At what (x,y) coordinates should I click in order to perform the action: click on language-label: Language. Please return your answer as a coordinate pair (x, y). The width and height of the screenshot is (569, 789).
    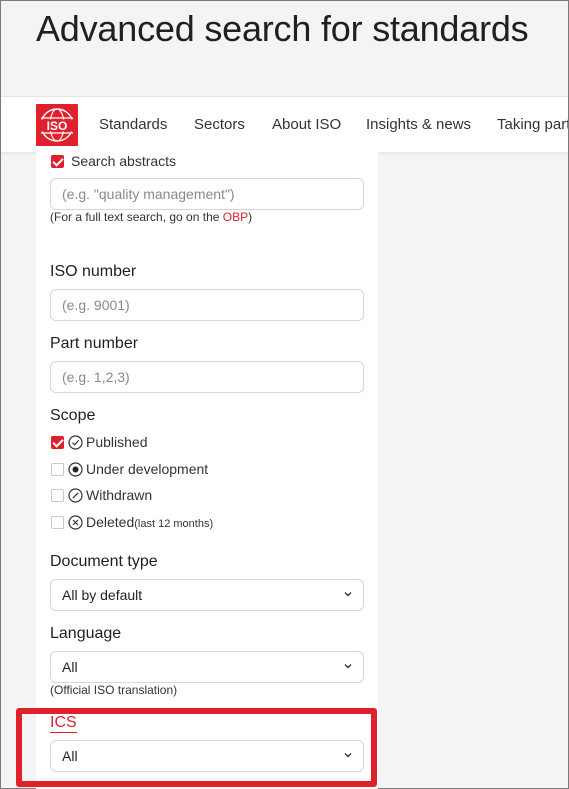
    Looking at the image, I should click on (86, 633).